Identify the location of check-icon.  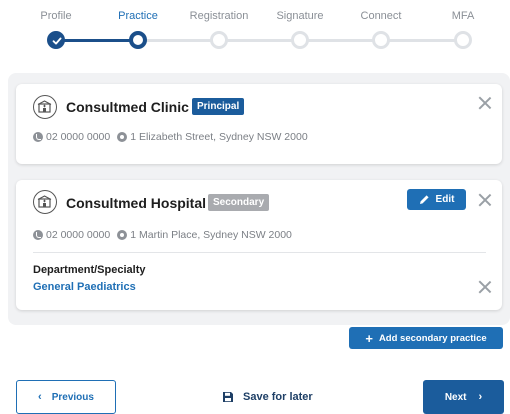
(57, 41).